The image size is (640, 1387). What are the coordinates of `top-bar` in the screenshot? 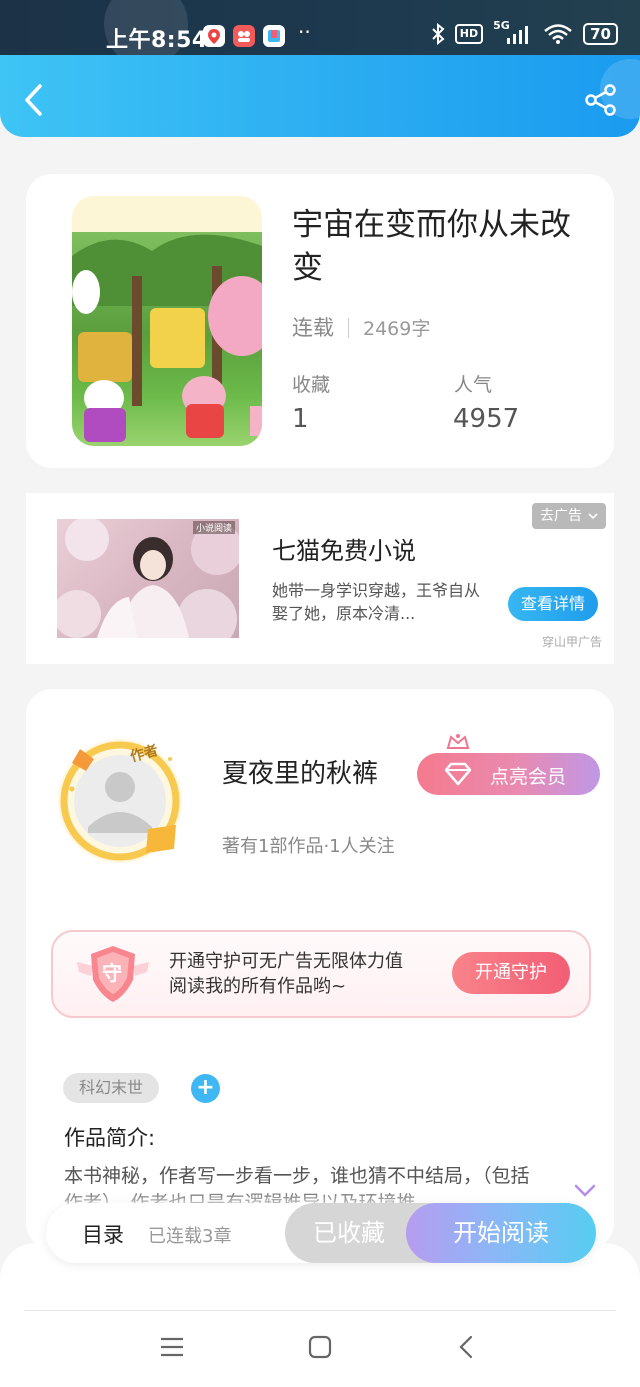 It's located at (320, 96).